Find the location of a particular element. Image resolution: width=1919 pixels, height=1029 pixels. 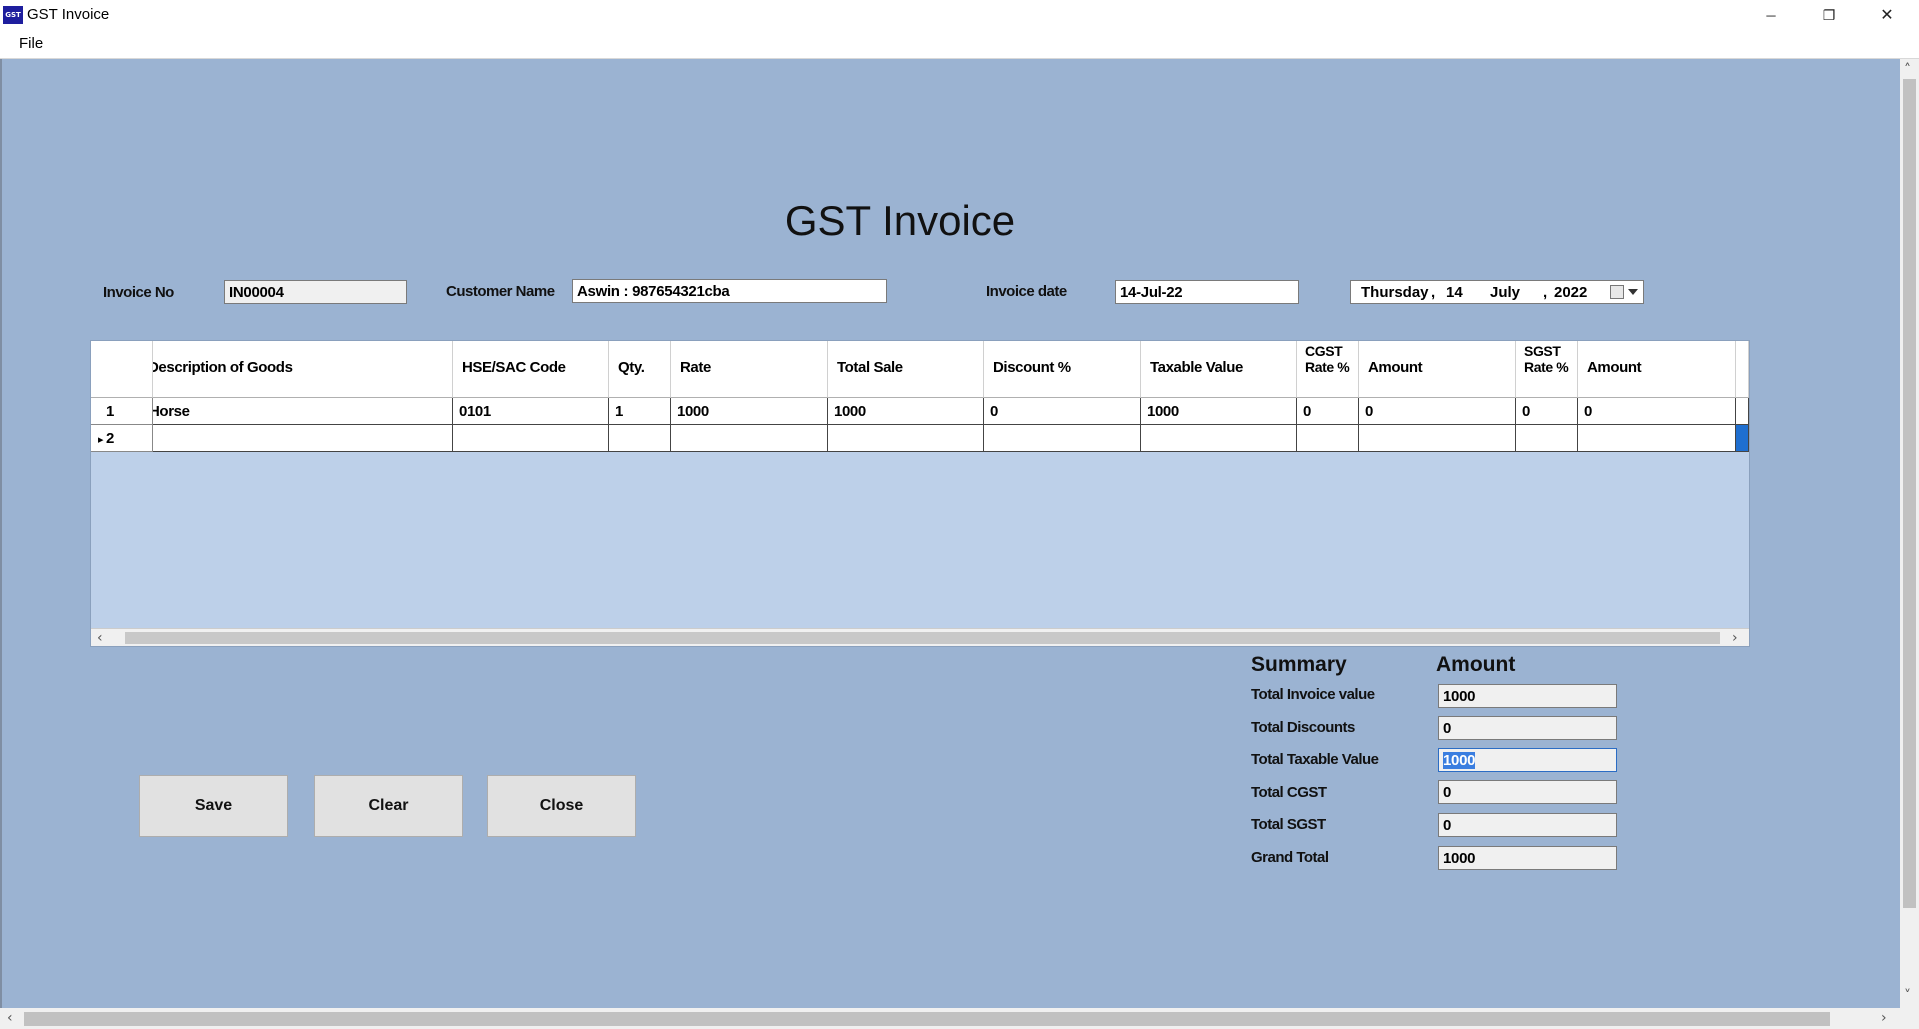

current-row-arrow-icon: ▸ is located at coordinates (101, 440).